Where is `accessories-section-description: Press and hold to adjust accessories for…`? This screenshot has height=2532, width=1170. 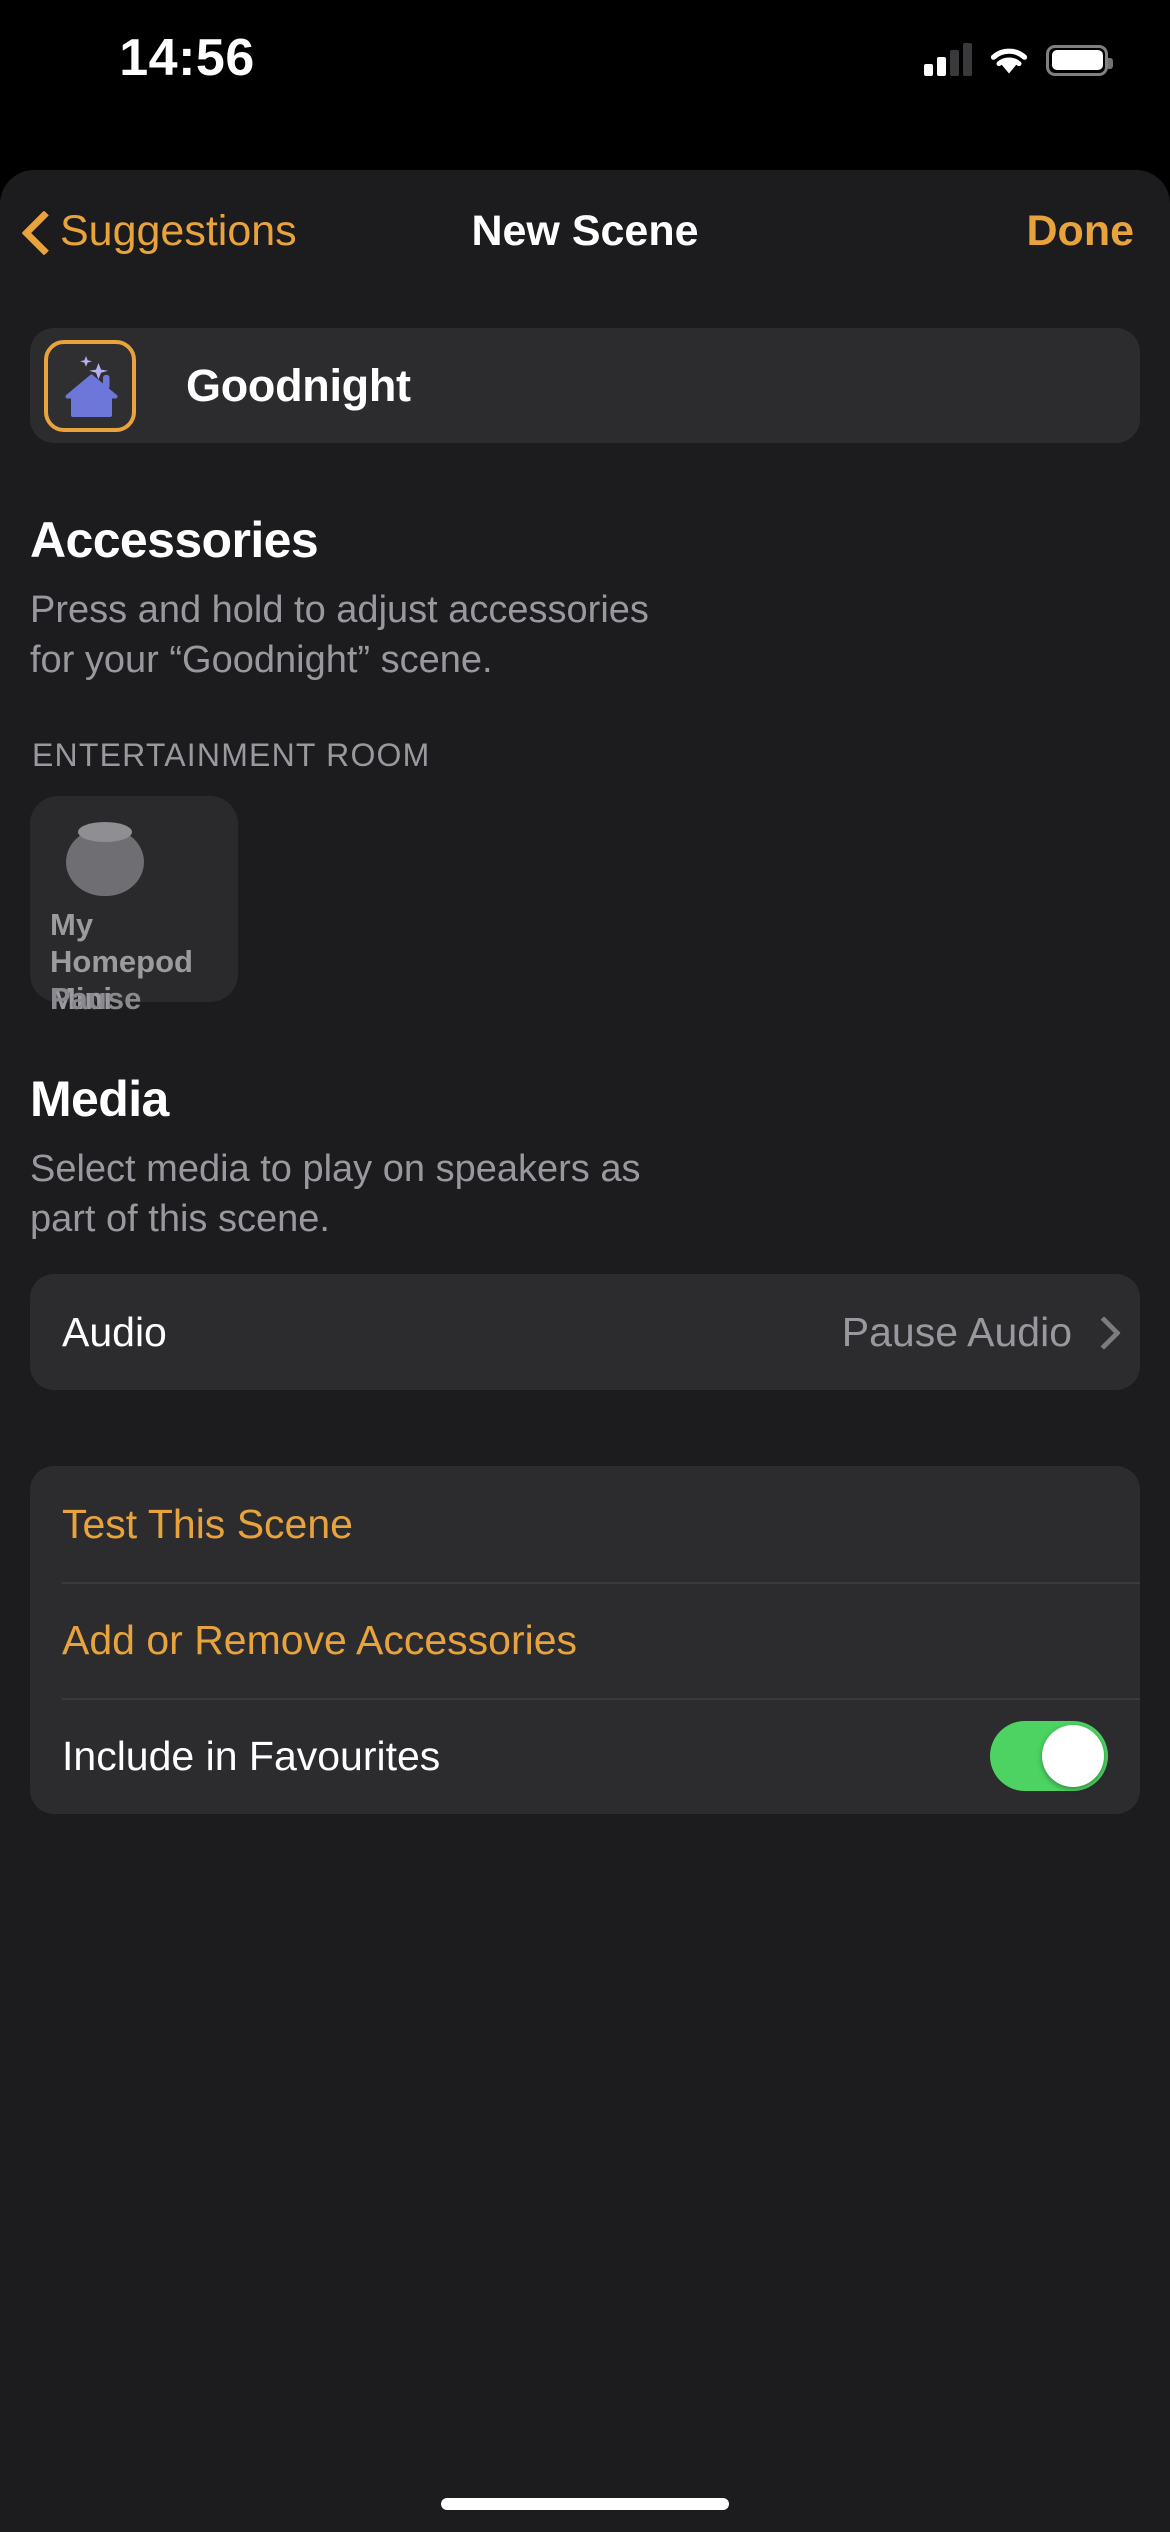
accessories-section-description: Press and hold to adjust accessories for… is located at coordinates (339, 635).